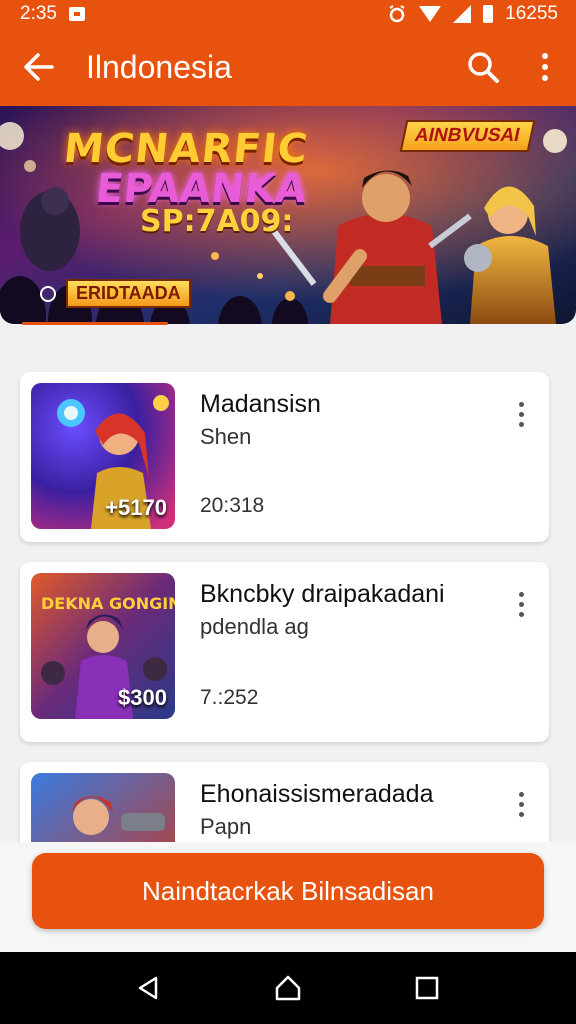 The height and width of the screenshot is (1024, 576). What do you see at coordinates (488, 14) in the screenshot?
I see `battery-icon` at bounding box center [488, 14].